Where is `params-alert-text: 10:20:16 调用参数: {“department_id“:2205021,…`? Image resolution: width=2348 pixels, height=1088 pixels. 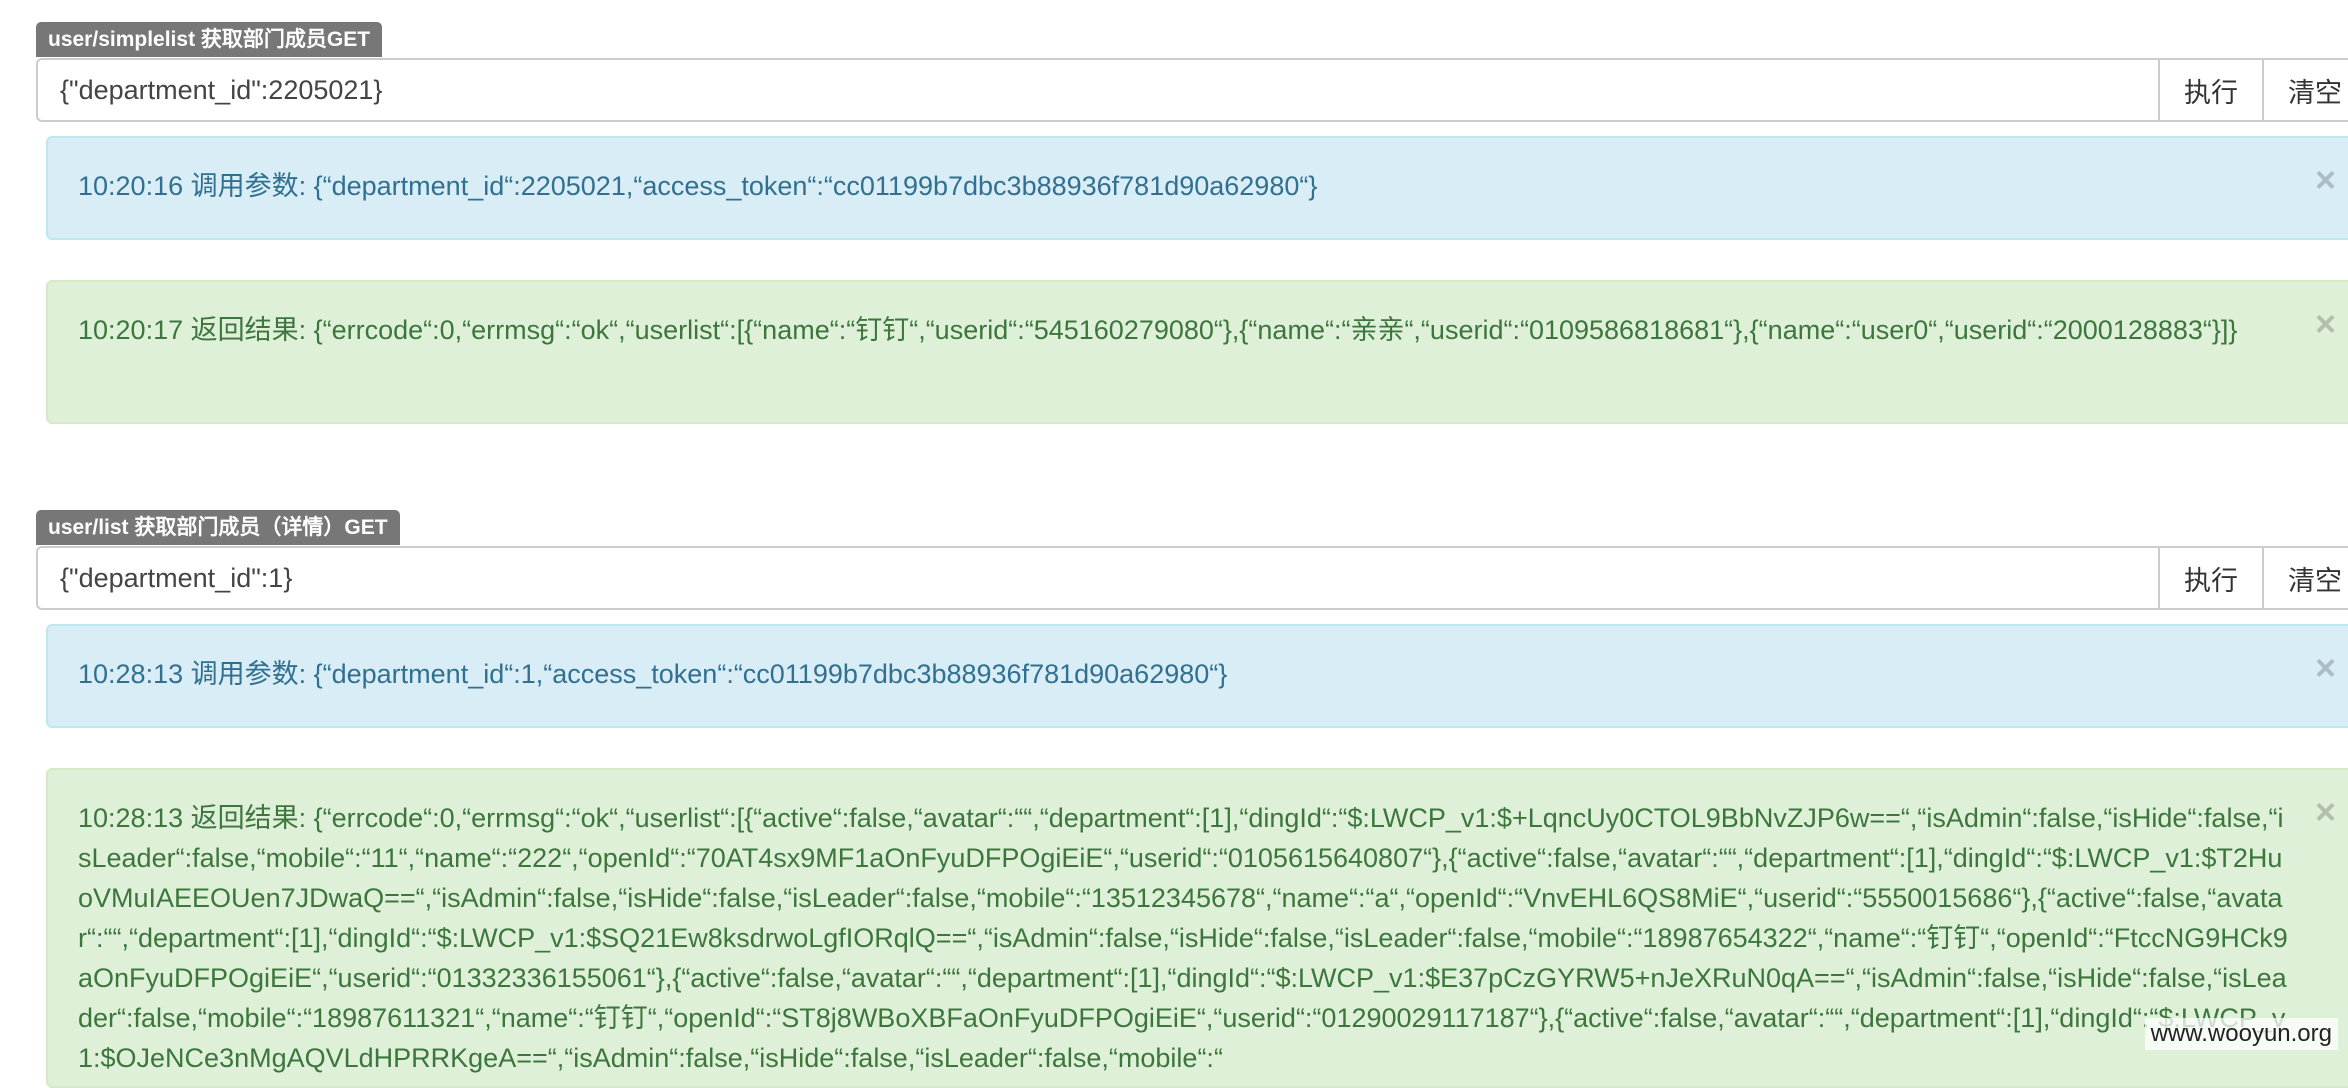 params-alert-text: 10:20:16 调用参数: {“department_id“:2205021,… is located at coordinates (698, 186).